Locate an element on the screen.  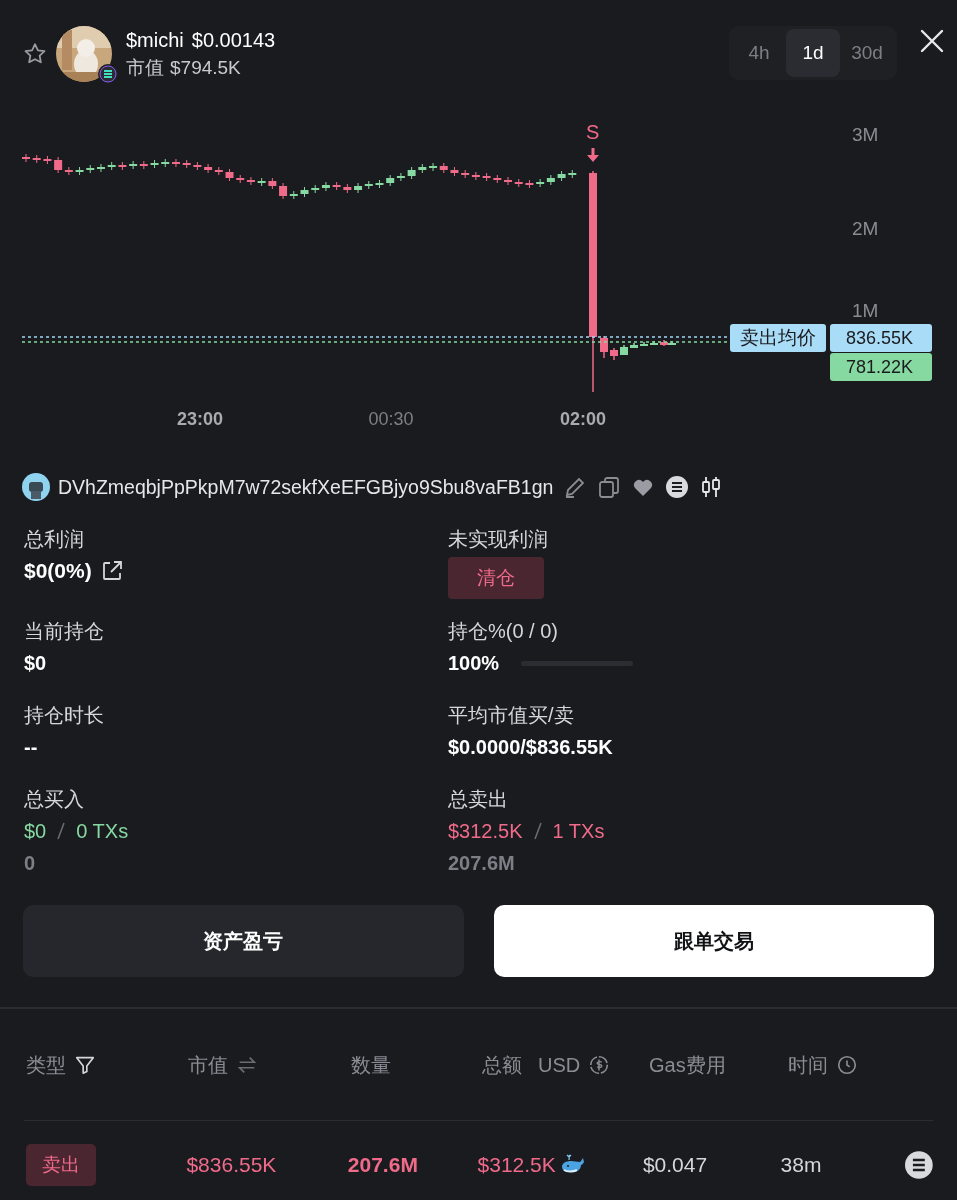
current-price-tag: 781.22K is located at coordinates (881, 367).